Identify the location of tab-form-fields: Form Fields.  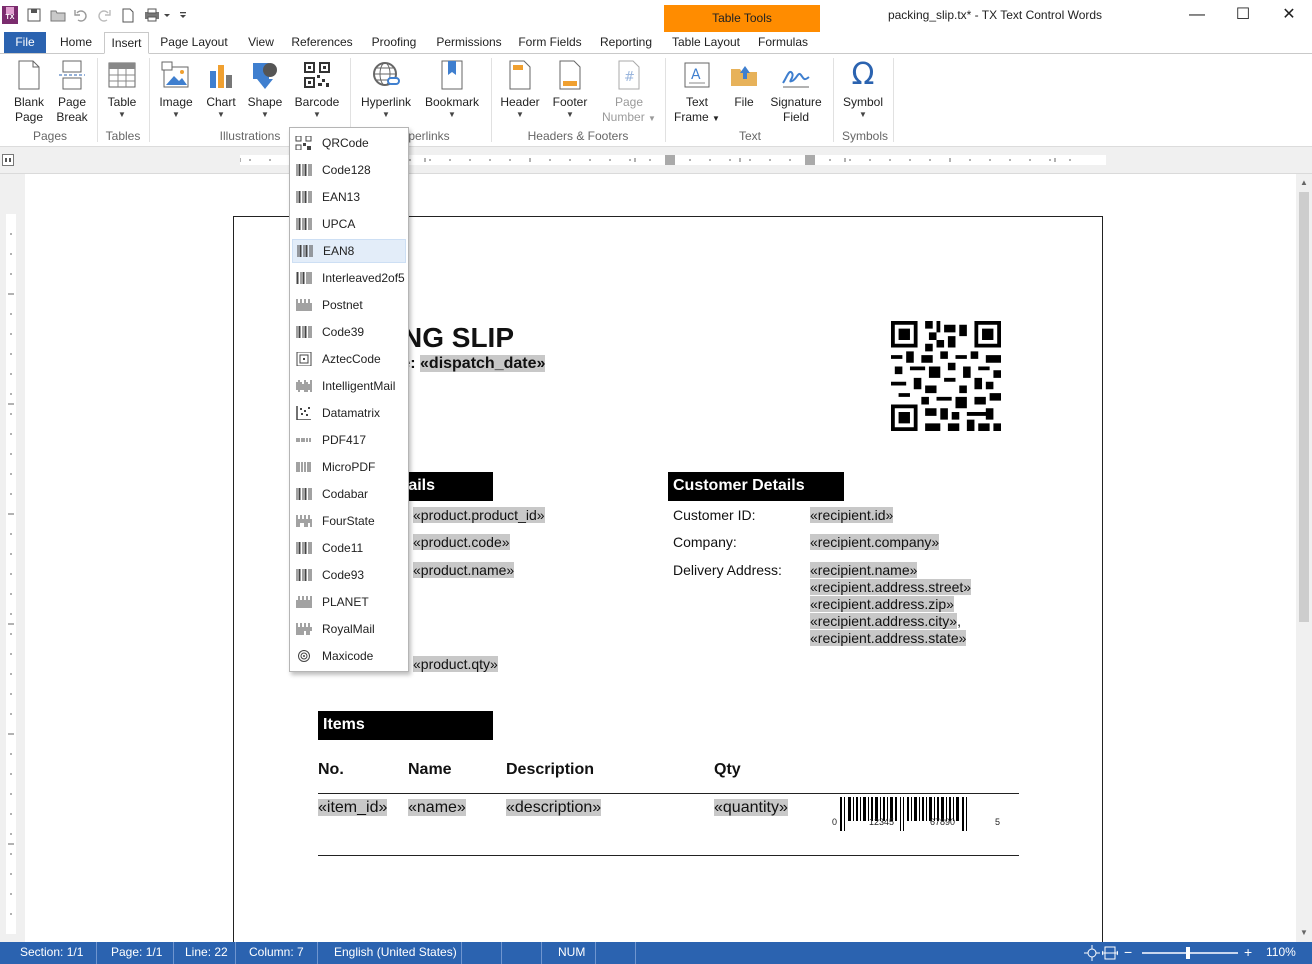
(550, 43).